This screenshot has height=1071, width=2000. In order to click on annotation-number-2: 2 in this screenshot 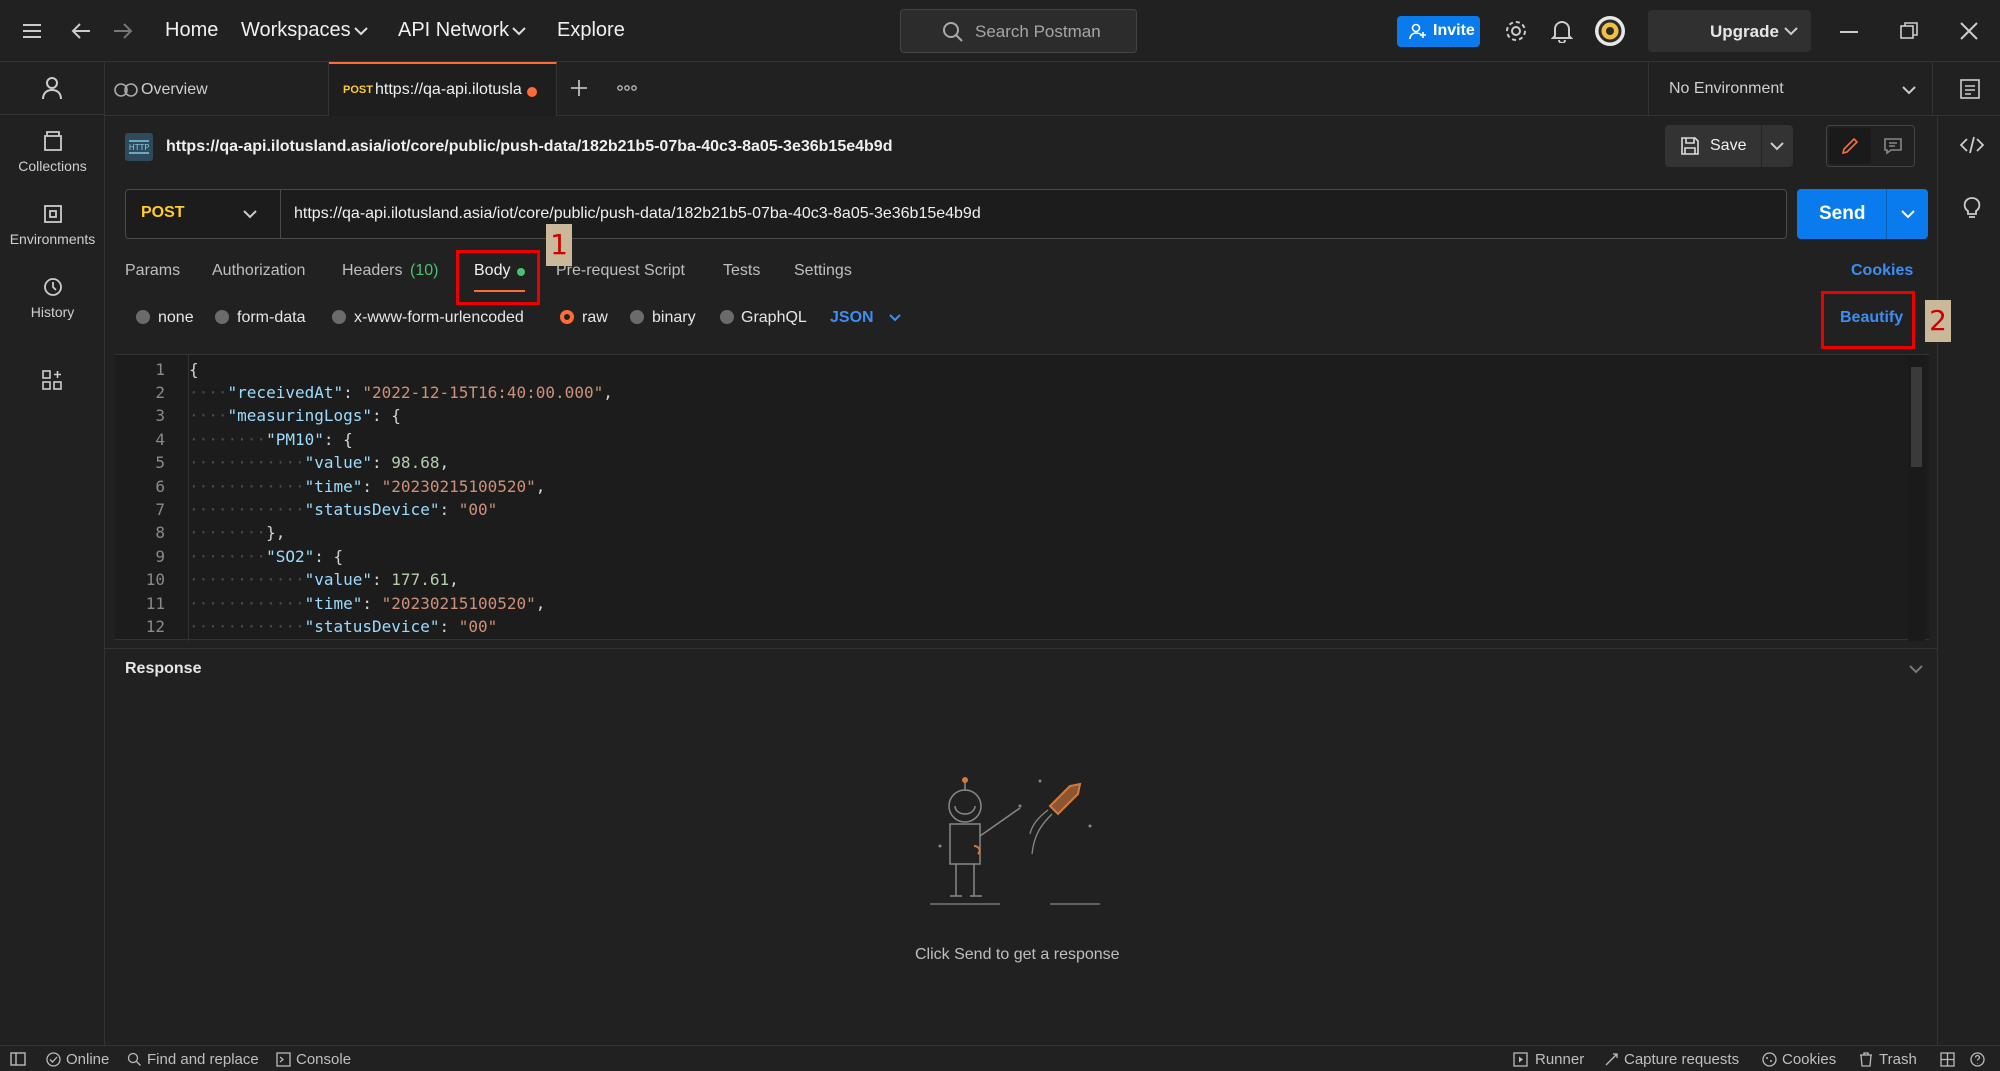, I will do `click(1938, 321)`.